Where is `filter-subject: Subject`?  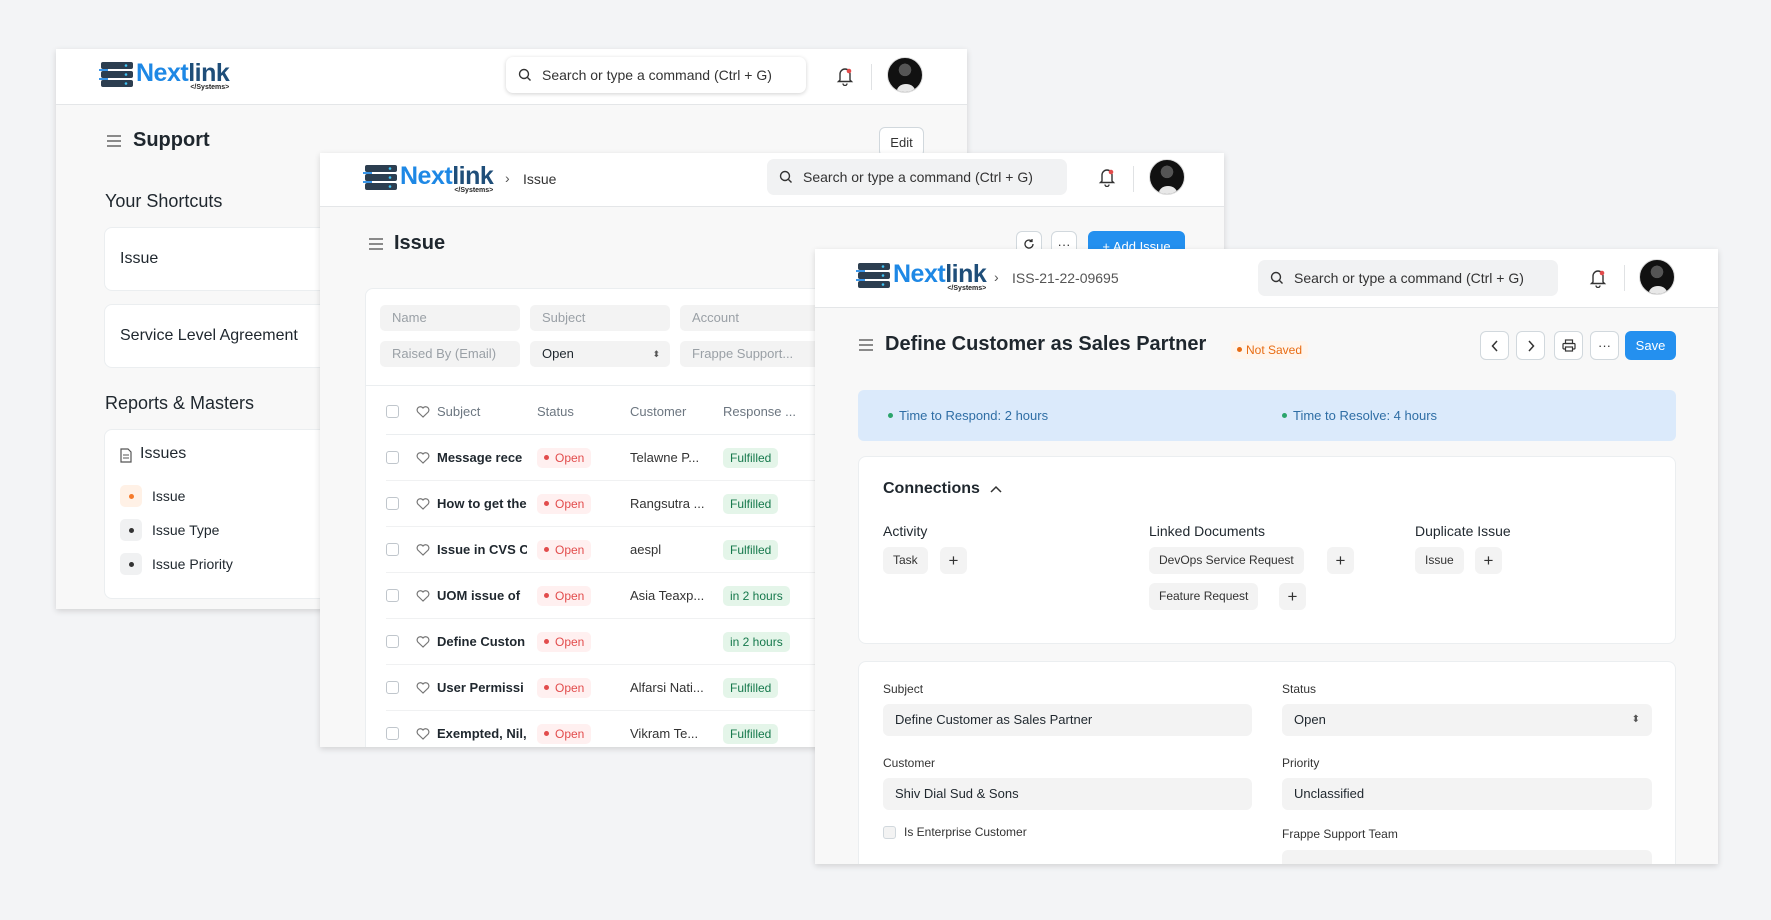
filter-subject: Subject is located at coordinates (600, 318).